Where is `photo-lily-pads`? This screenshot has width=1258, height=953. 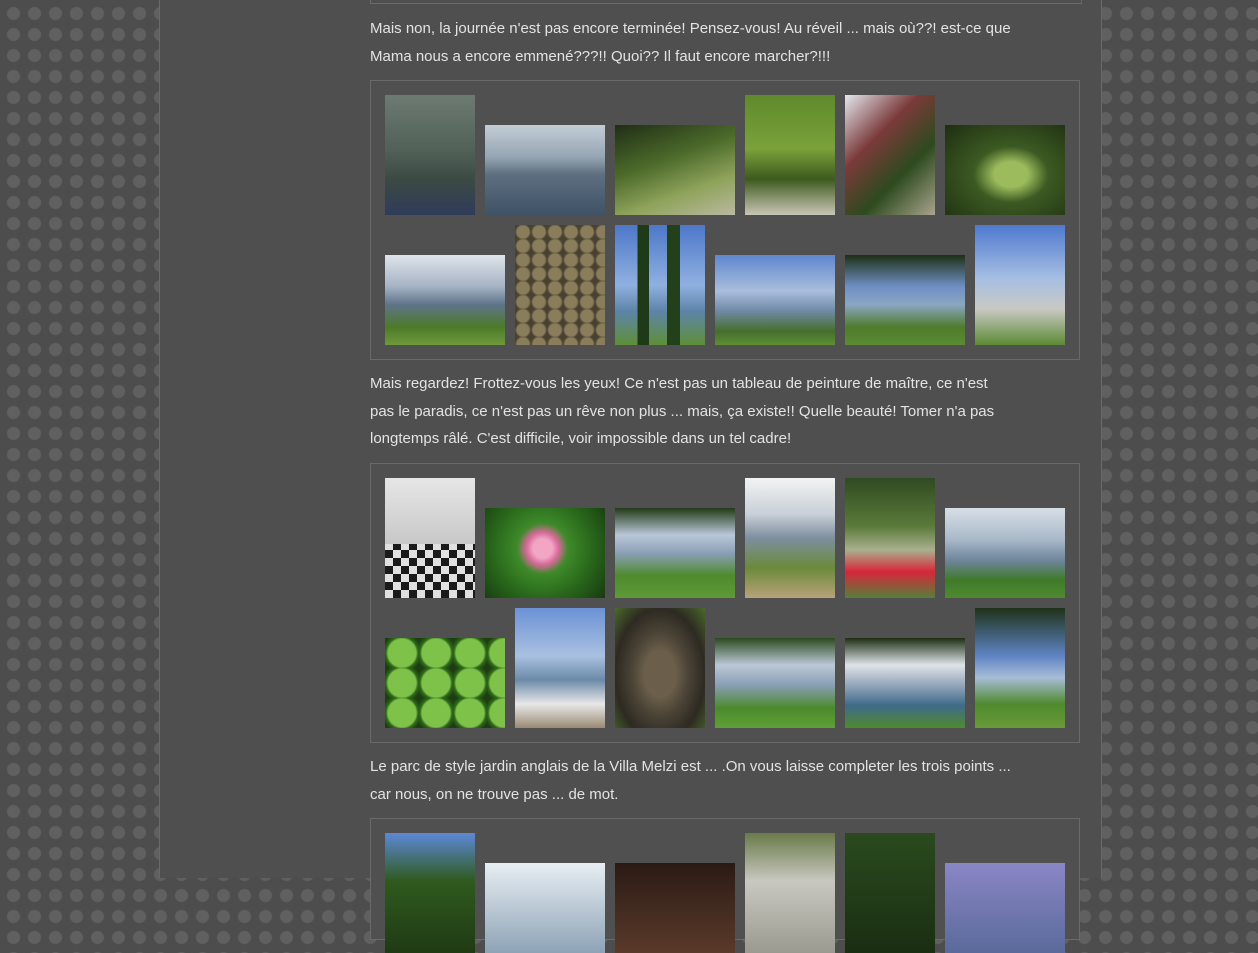
photo-lily-pads is located at coordinates (445, 683).